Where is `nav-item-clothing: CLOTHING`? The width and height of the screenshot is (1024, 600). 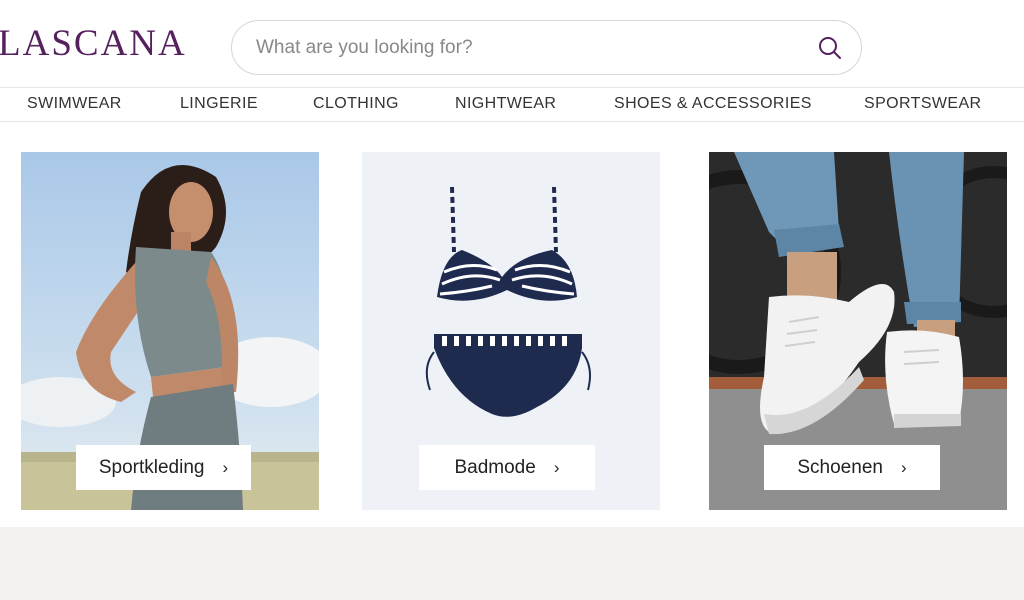 nav-item-clothing: CLOTHING is located at coordinates (356, 104).